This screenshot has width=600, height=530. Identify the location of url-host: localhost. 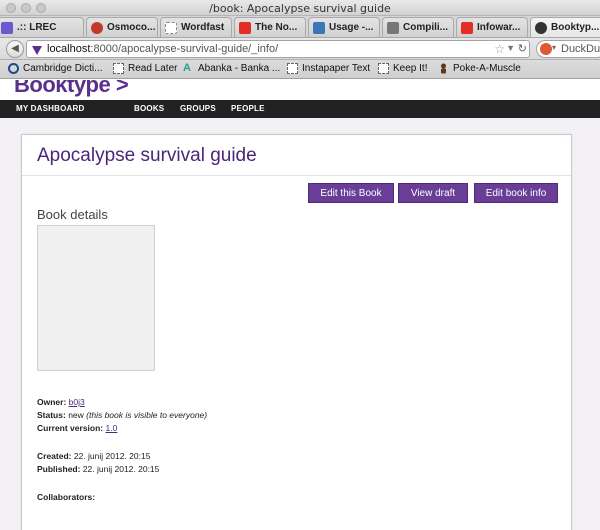
(69, 49).